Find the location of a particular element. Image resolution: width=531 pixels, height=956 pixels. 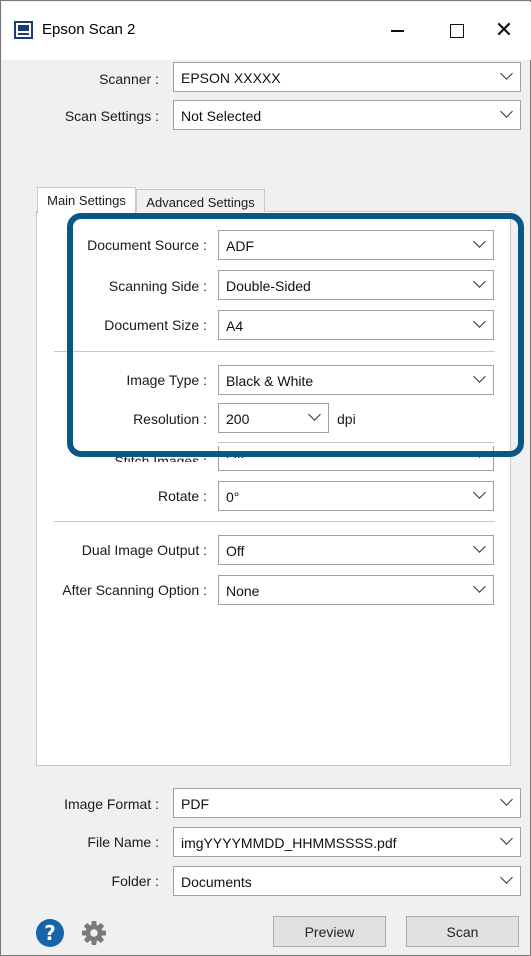

document-source-value: ADF is located at coordinates (240, 246).